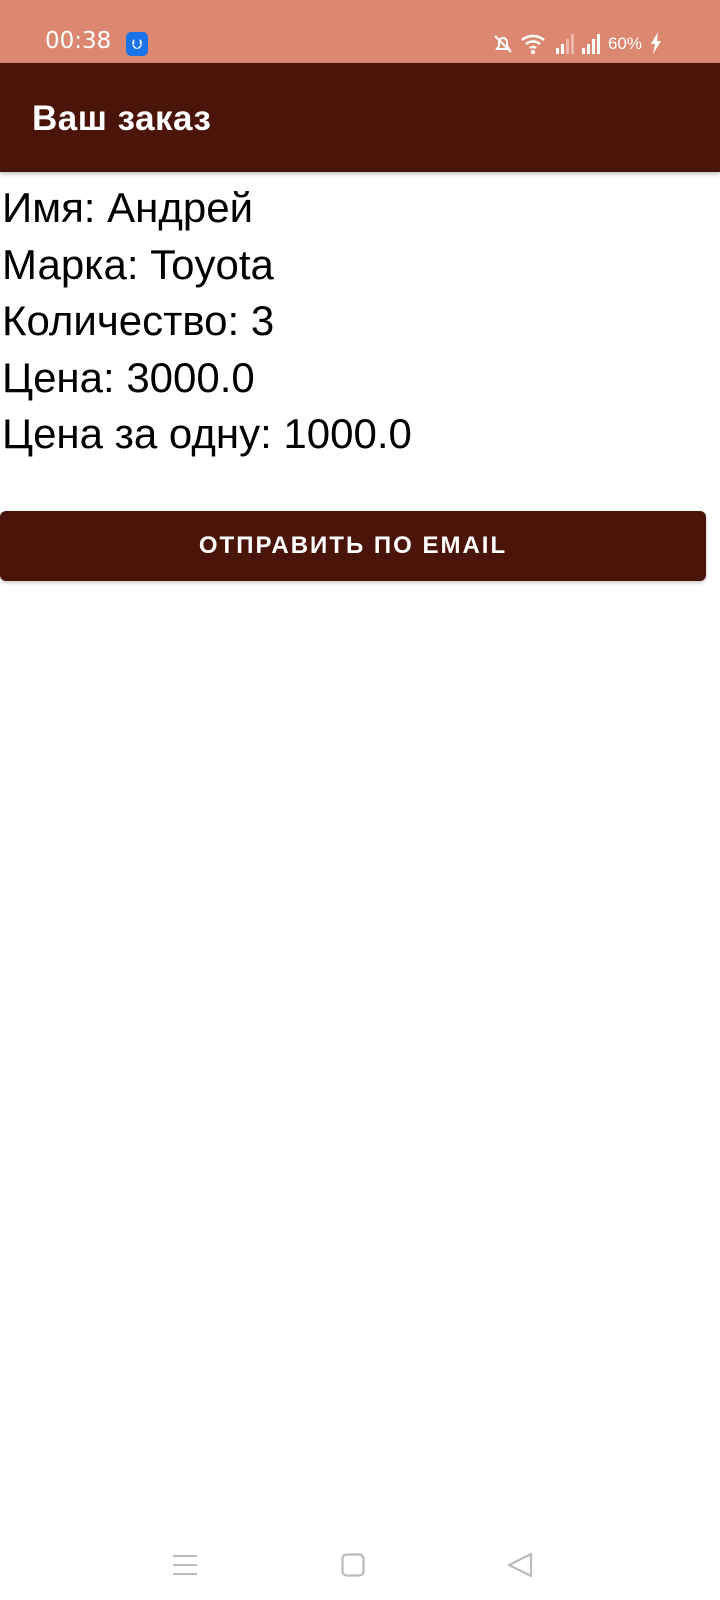  I want to click on total-price: Цена: 3000.0, so click(128, 377).